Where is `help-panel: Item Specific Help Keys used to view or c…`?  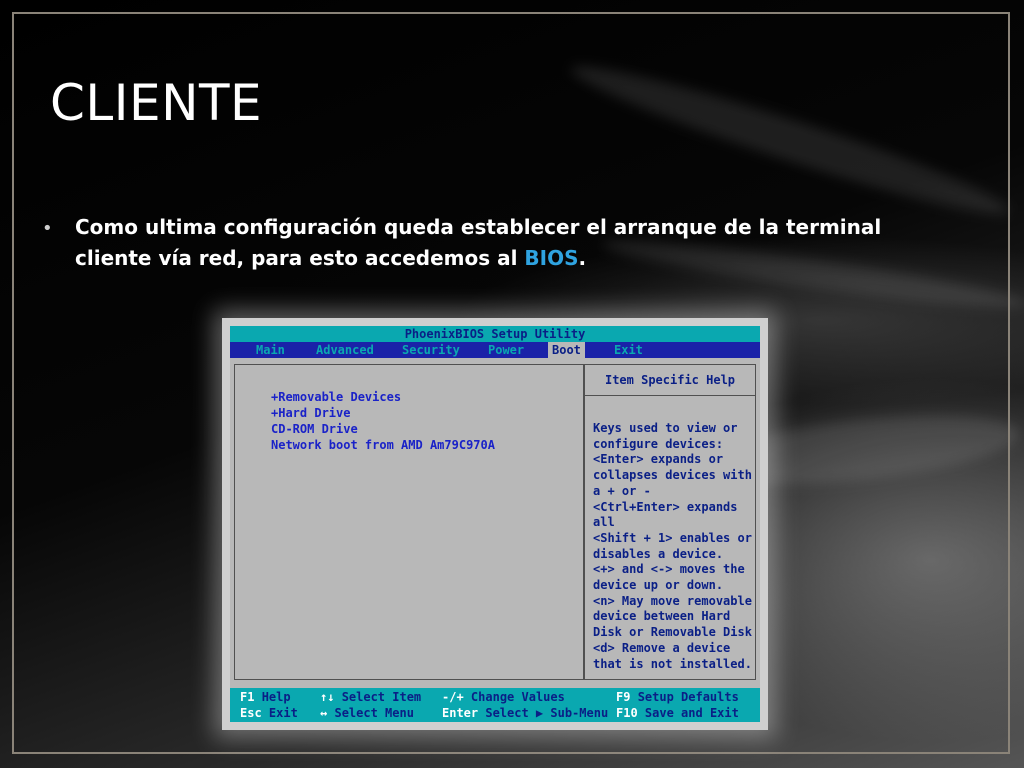 help-panel: Item Specific Help Keys used to view or c… is located at coordinates (670, 522).